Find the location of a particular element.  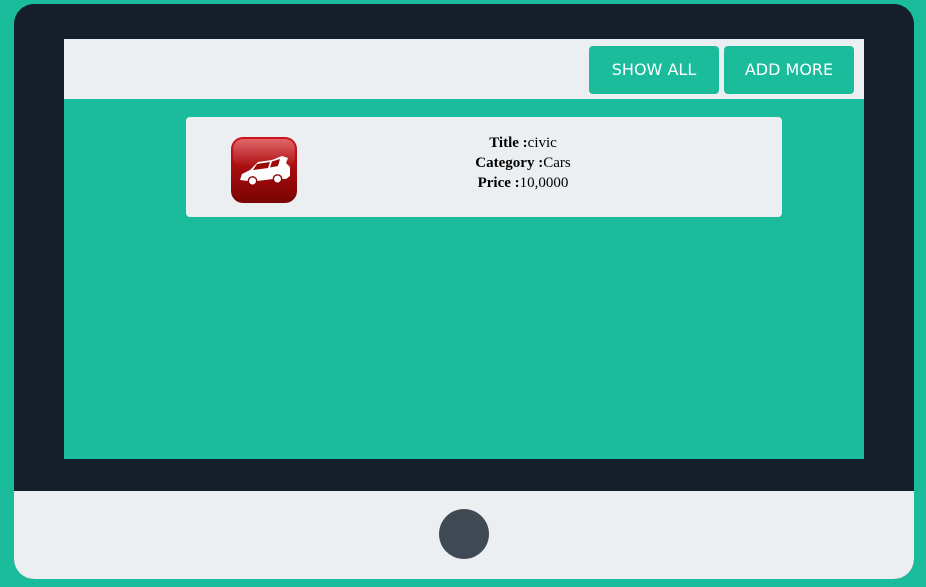

price-label: Price : is located at coordinates (498, 183).